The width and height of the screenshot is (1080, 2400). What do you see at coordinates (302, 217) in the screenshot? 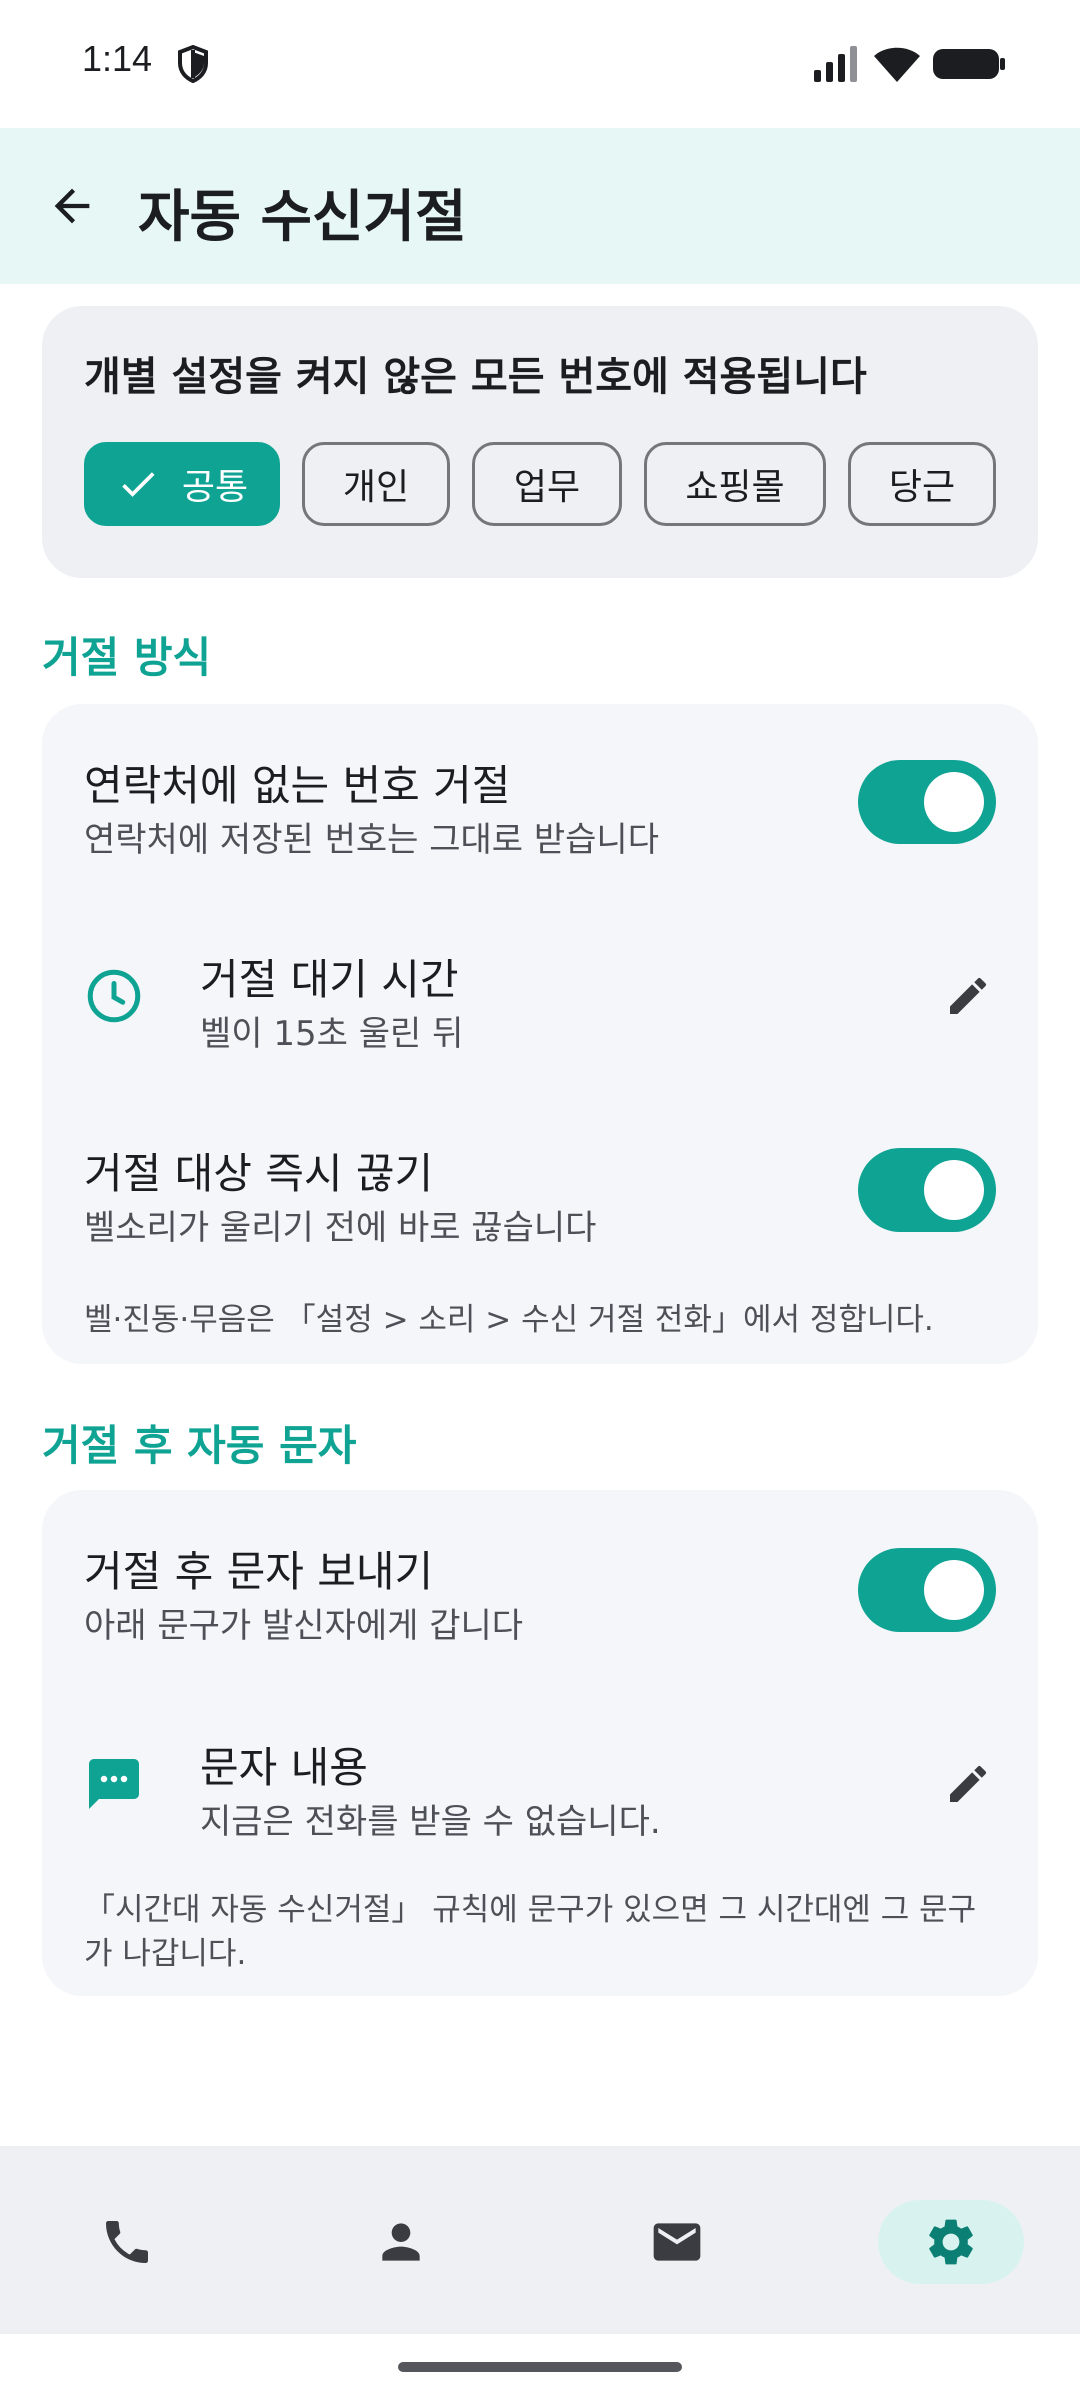
I see `page-title: 자동 수신거절` at bounding box center [302, 217].